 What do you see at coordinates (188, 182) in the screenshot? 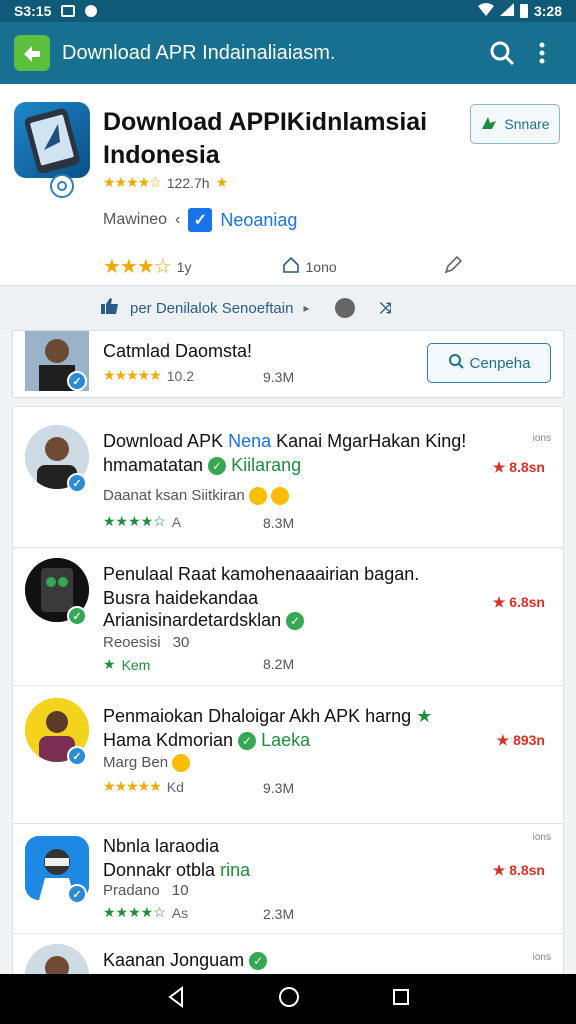
I see `rating-count: 122.7h` at bounding box center [188, 182].